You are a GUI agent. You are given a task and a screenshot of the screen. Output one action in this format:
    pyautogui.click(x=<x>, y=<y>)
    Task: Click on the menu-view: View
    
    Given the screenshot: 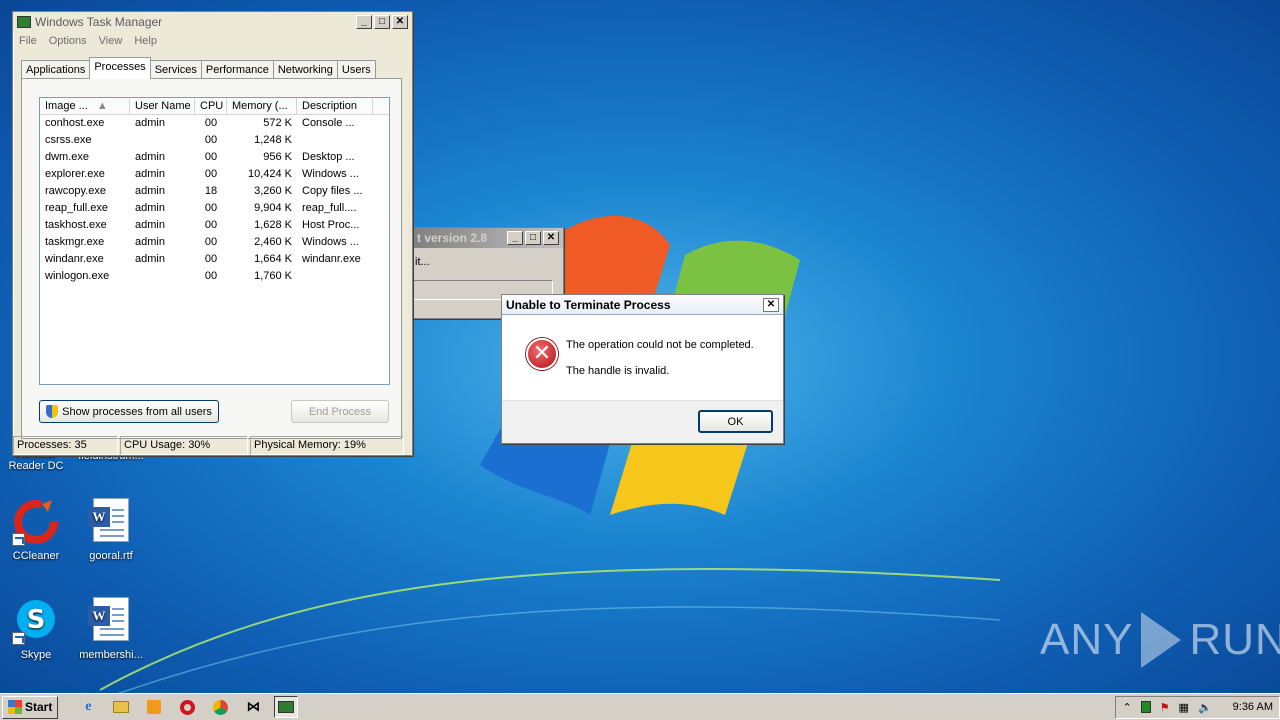 What is the action you would take?
    pyautogui.click(x=111, y=41)
    